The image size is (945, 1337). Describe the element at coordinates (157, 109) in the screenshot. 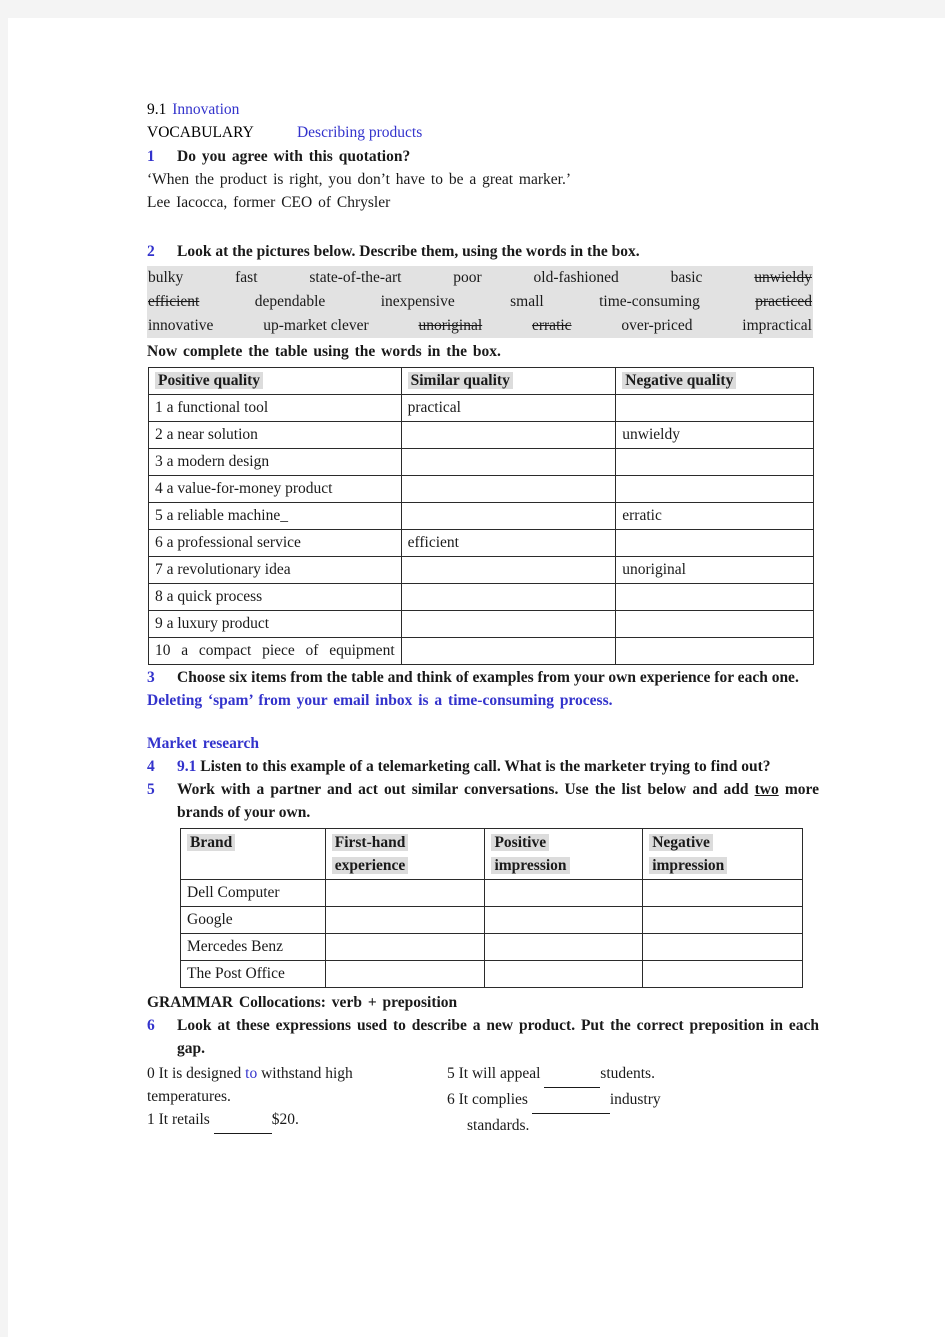

I see `unit-number: 9.1` at that location.